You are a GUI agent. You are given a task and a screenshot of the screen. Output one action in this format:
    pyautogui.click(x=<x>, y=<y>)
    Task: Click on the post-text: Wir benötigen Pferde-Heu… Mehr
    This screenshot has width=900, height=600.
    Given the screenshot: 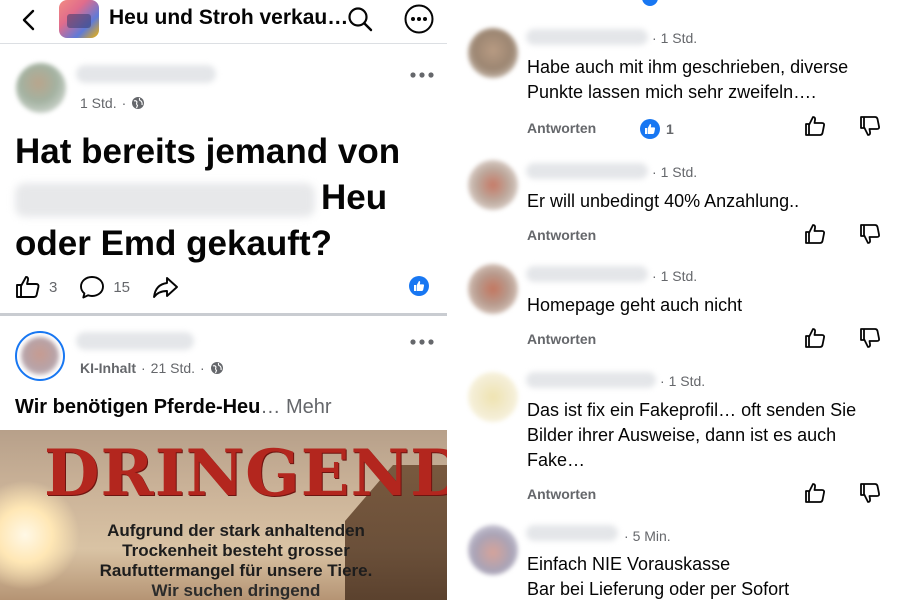 What is the action you would take?
    pyautogui.click(x=173, y=407)
    